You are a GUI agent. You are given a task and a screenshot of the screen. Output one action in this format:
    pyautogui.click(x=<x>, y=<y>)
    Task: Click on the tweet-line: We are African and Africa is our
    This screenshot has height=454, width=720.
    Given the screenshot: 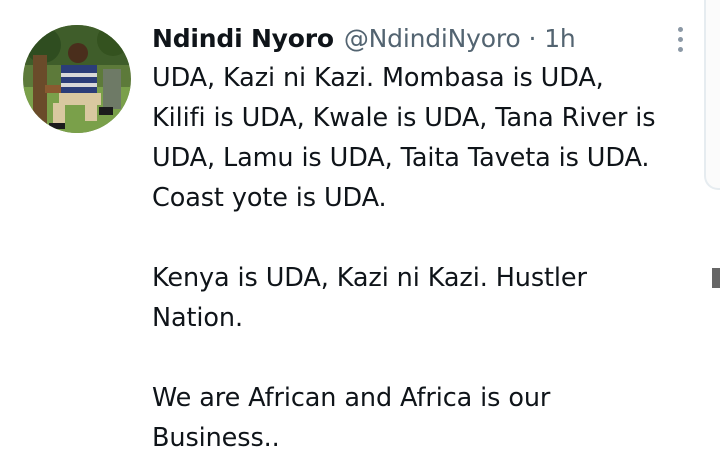 What is the action you would take?
    pyautogui.click(x=351, y=398)
    